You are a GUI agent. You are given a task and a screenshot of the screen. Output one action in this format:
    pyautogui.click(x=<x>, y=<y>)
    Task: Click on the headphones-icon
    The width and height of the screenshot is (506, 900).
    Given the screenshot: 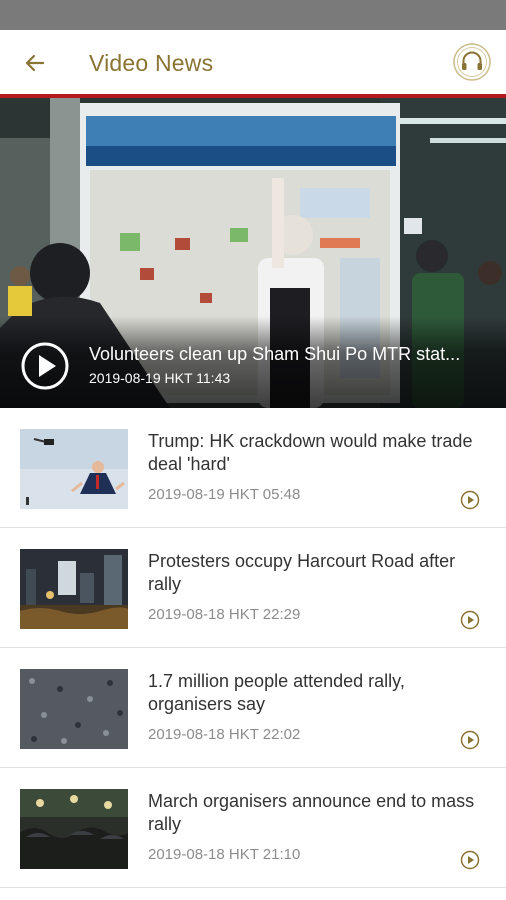 What is the action you would take?
    pyautogui.click(x=472, y=62)
    